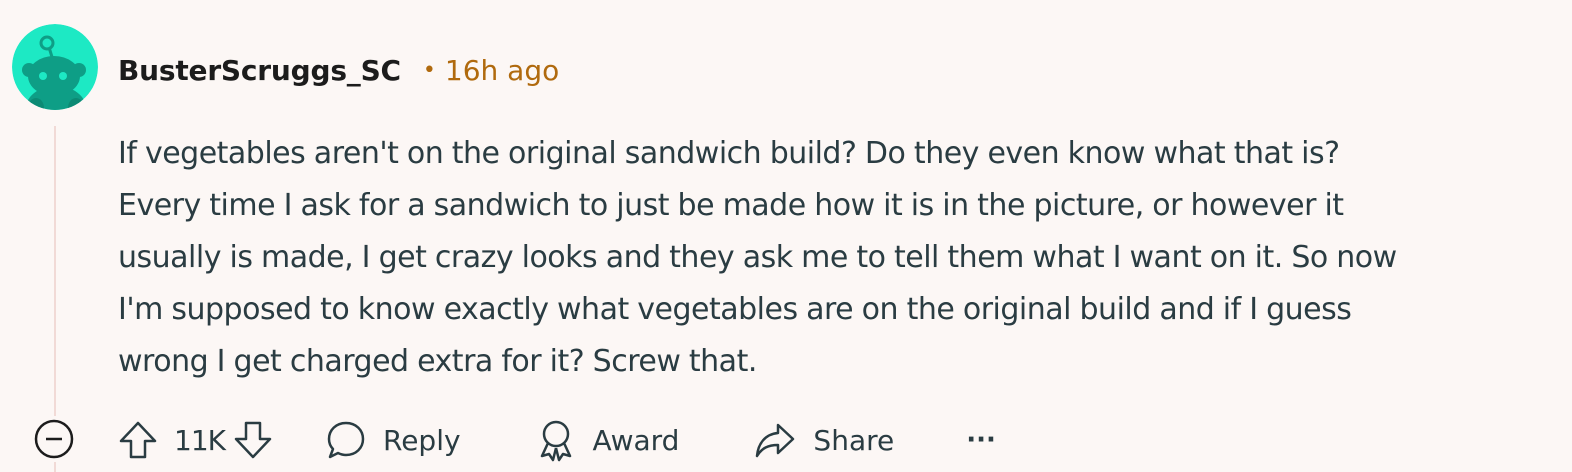  I want to click on upvote-button, so click(138, 440).